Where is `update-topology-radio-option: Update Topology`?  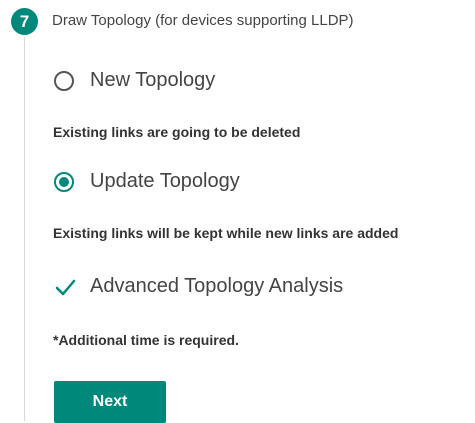 update-topology-radio-option: Update Topology is located at coordinates (147, 181).